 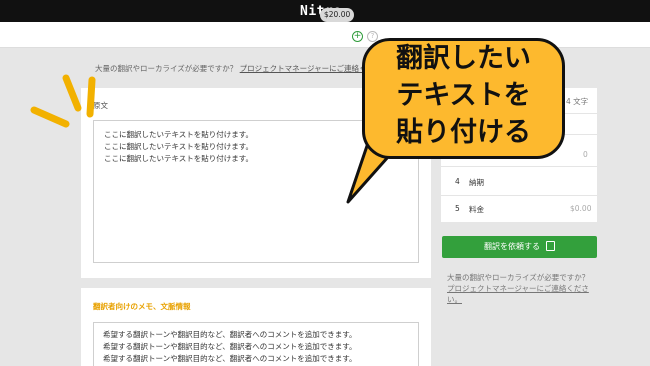 What do you see at coordinates (577, 101) in the screenshot?
I see `char-count: 4 文字` at bounding box center [577, 101].